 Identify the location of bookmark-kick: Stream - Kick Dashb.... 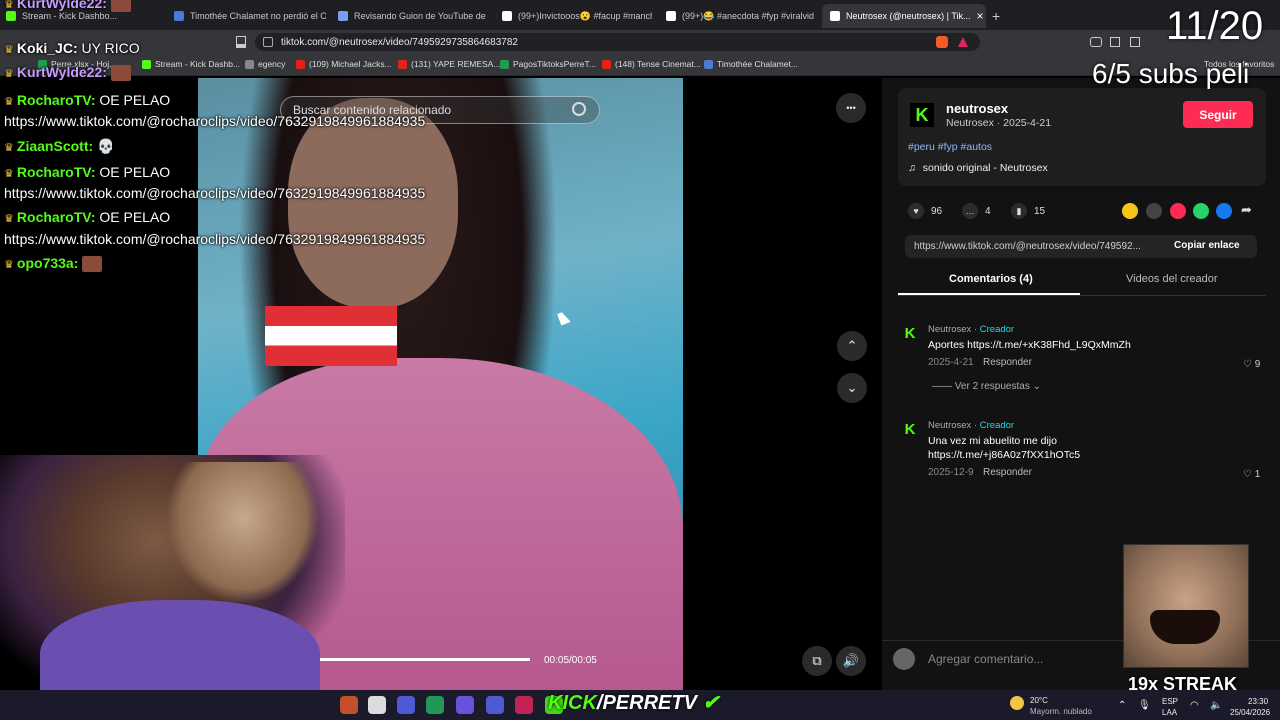
(191, 64).